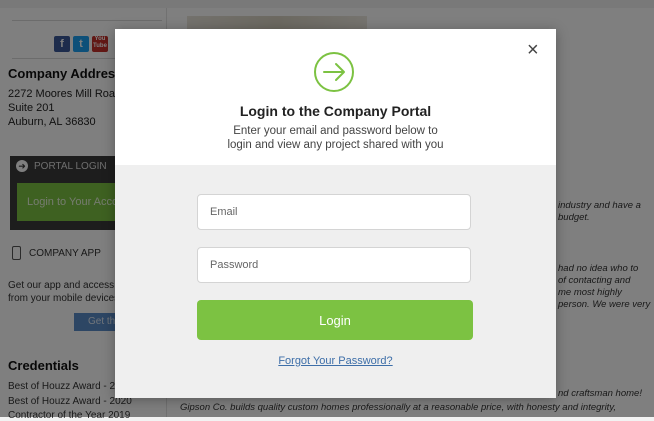  What do you see at coordinates (335, 131) in the screenshot?
I see `modal-subtitle-line: Enter your email and password below to` at bounding box center [335, 131].